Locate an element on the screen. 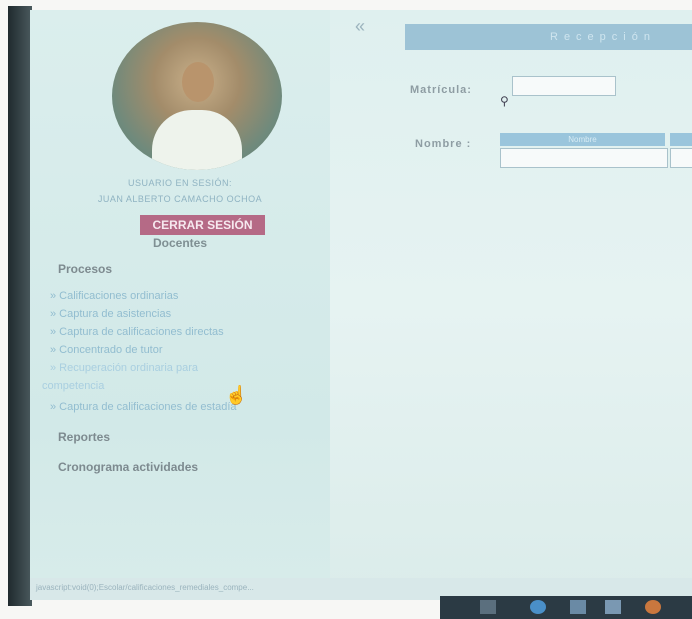  menu-item-recuperacion-ordinaria: » Recuperación ordinaria para is located at coordinates (124, 368).